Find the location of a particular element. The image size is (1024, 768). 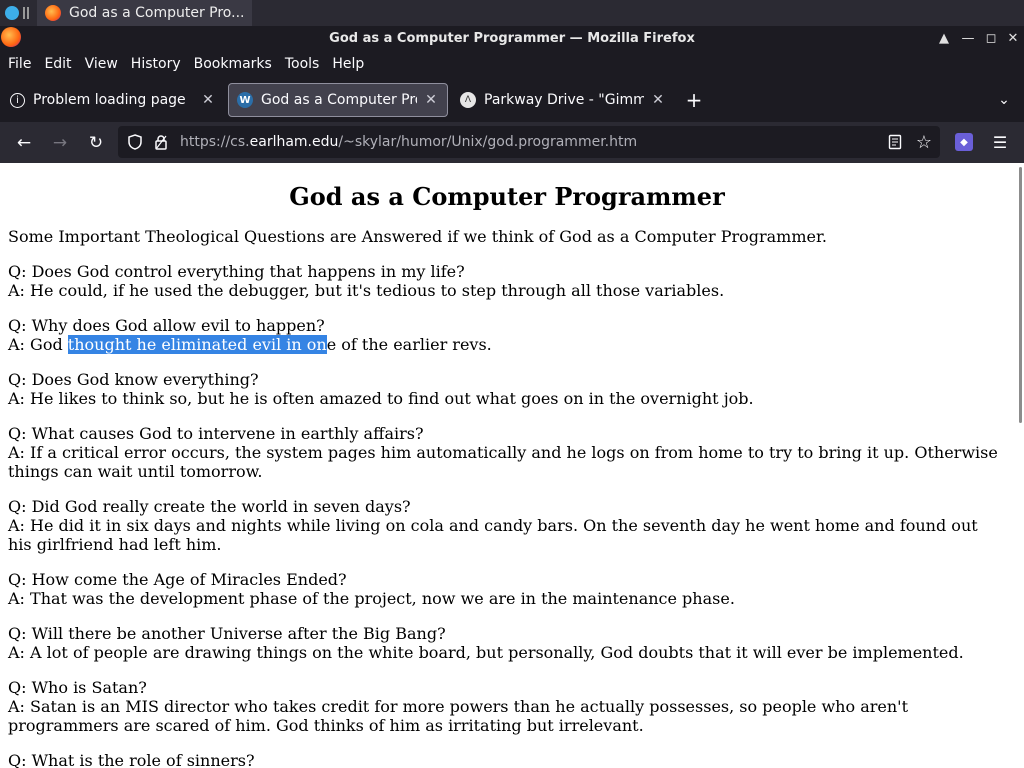

lock-icon is located at coordinates (161, 142).